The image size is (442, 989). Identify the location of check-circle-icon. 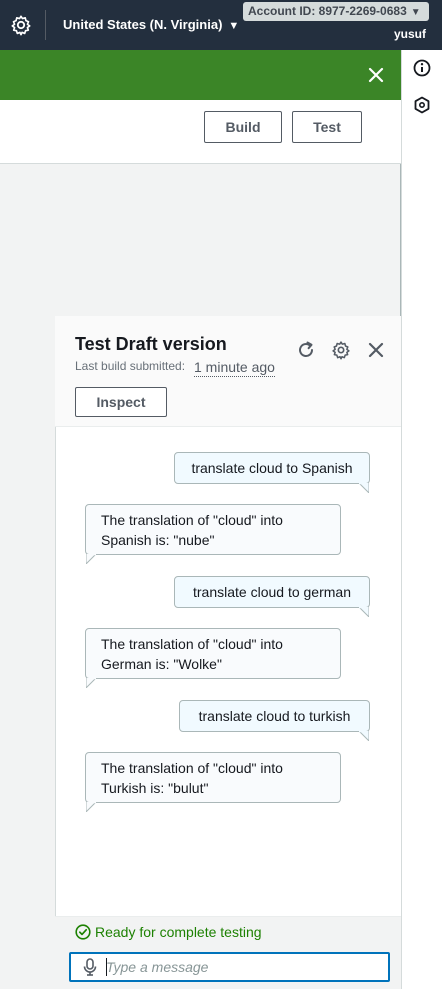
(83, 932).